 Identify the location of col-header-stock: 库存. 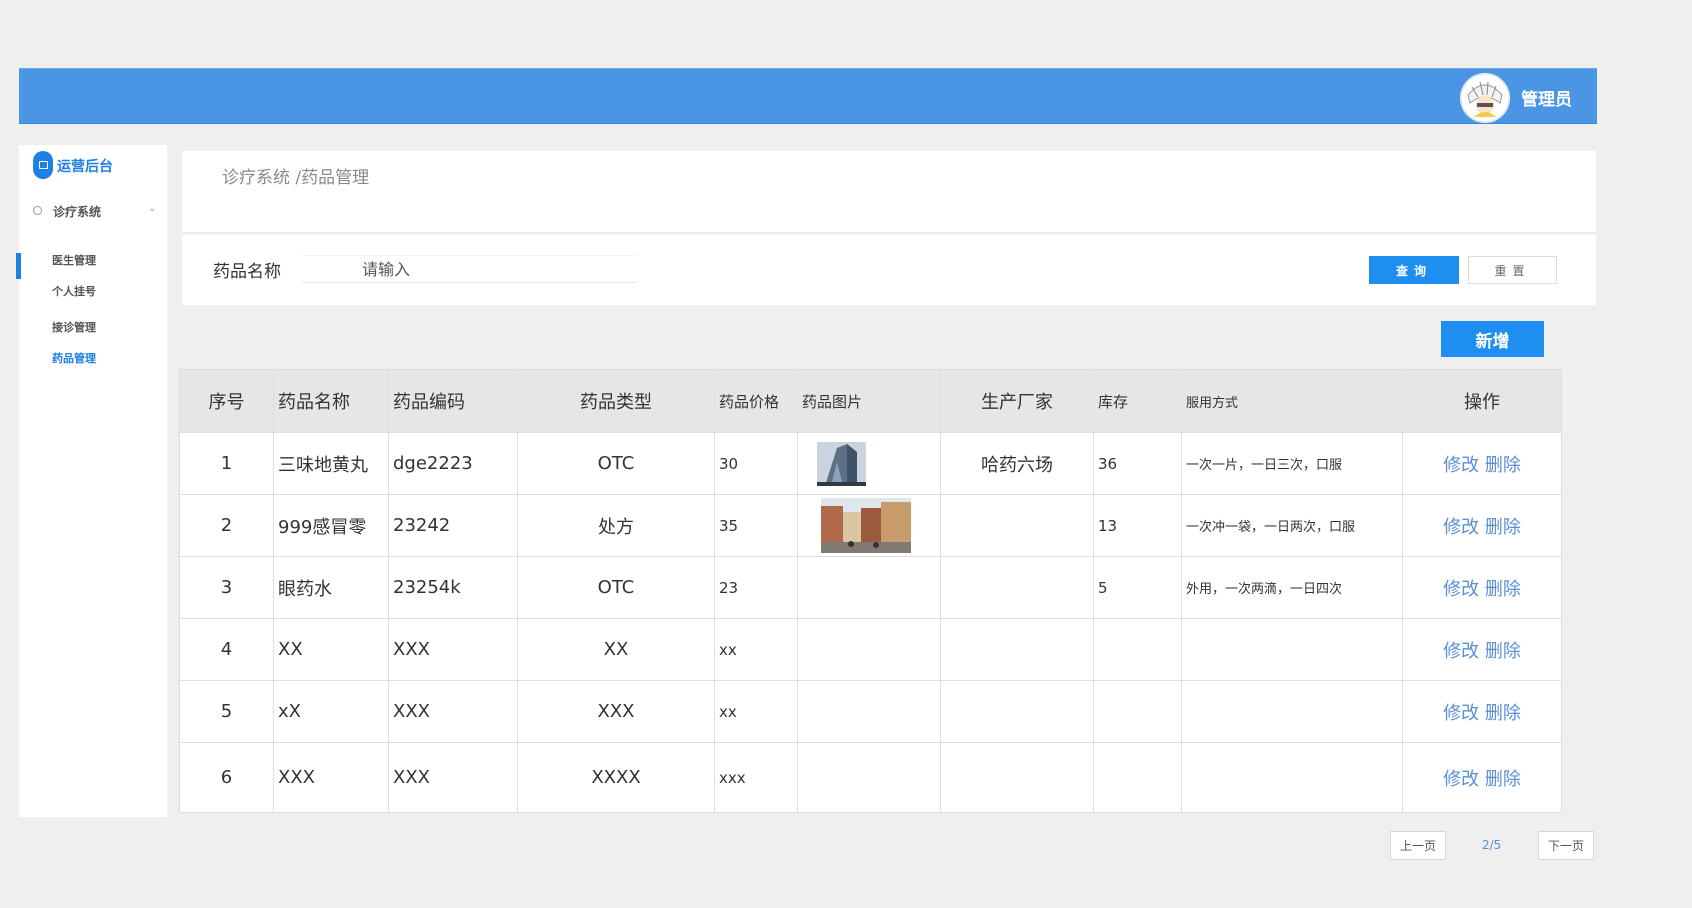
(1137, 401).